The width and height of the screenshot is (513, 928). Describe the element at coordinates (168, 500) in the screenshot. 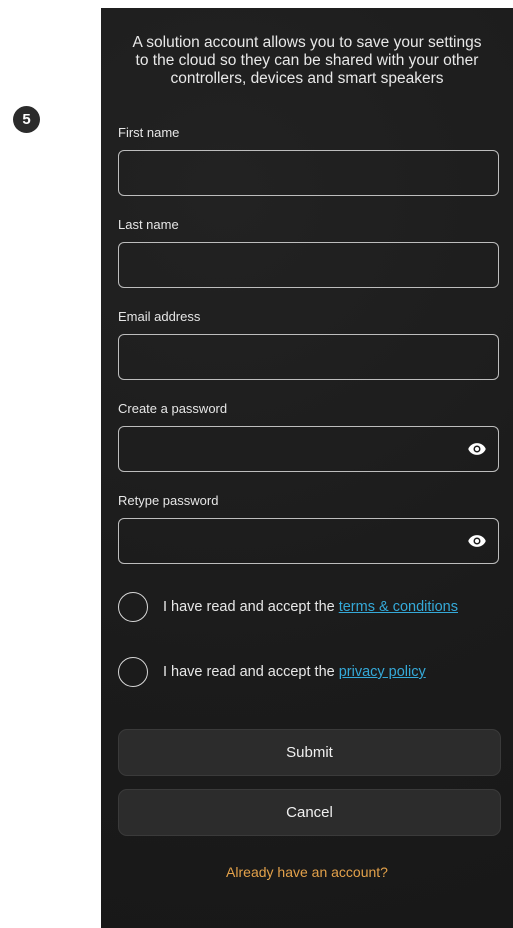

I see `retype-password-label: Retype password` at that location.